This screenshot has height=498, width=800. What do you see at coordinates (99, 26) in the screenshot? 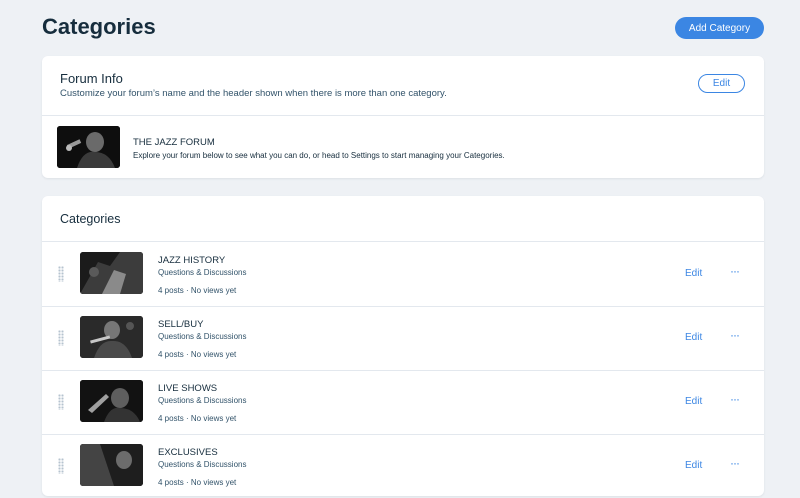
I see `page-title: Categories` at bounding box center [99, 26].